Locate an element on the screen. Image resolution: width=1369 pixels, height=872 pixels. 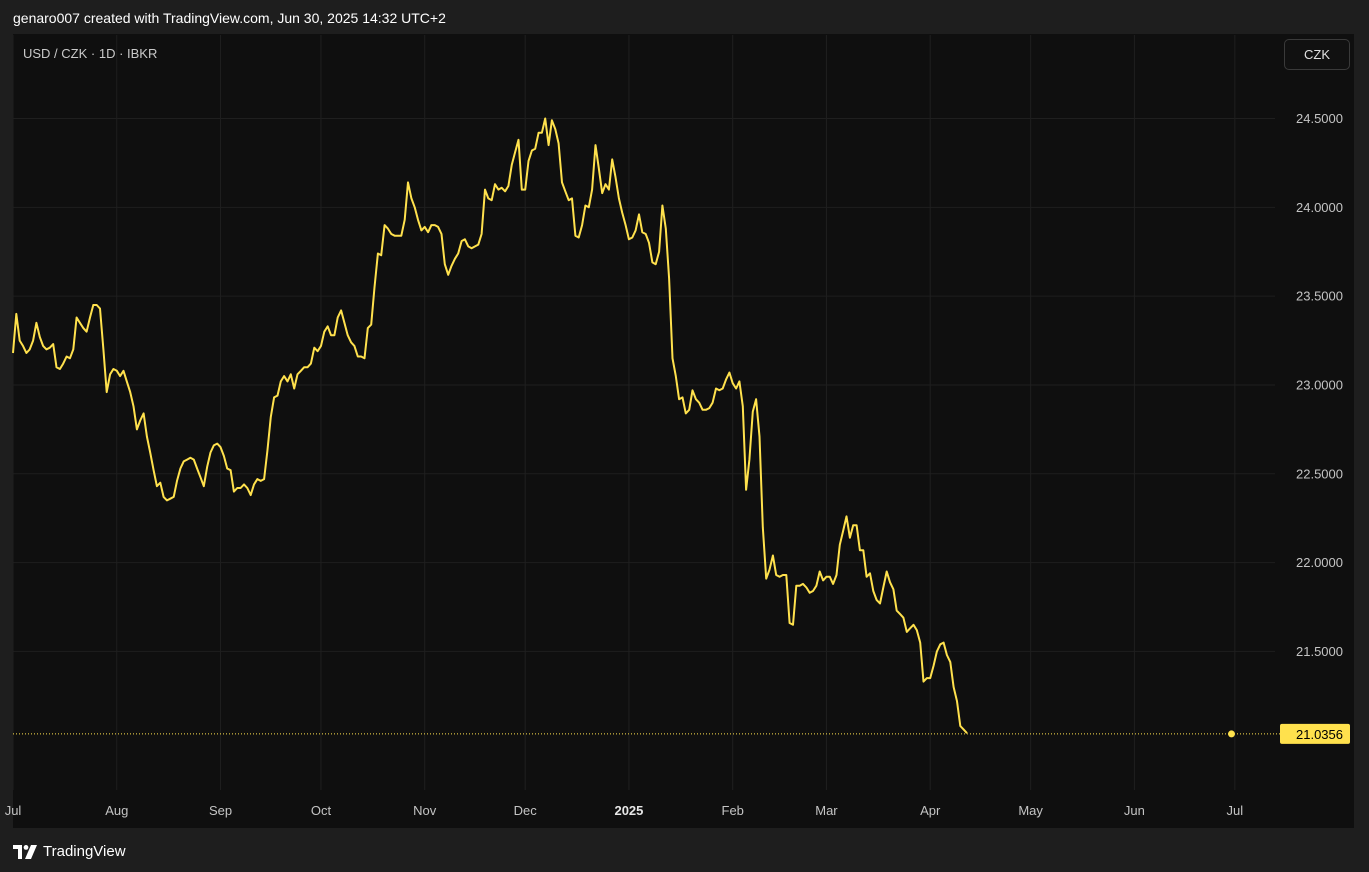
x-axis: Jul Aug Sep Oct Nov Dec 2025 Feb Mar Apr May Jun Jul is located at coordinates (624, 810).